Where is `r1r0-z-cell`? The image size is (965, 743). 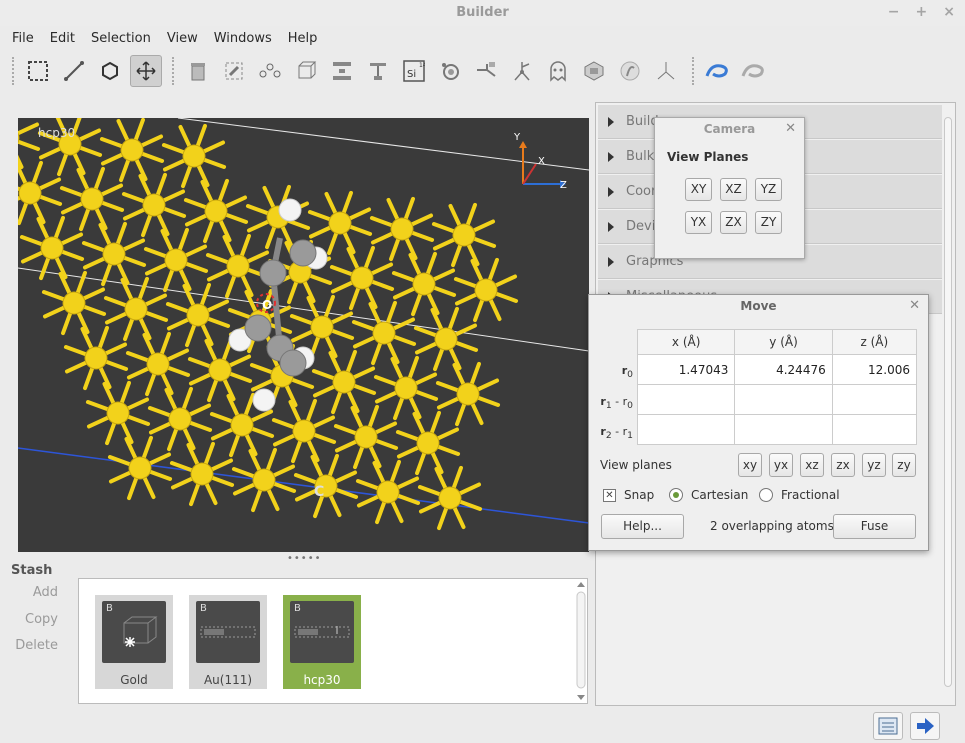
r1r0-z-cell is located at coordinates (874, 399).